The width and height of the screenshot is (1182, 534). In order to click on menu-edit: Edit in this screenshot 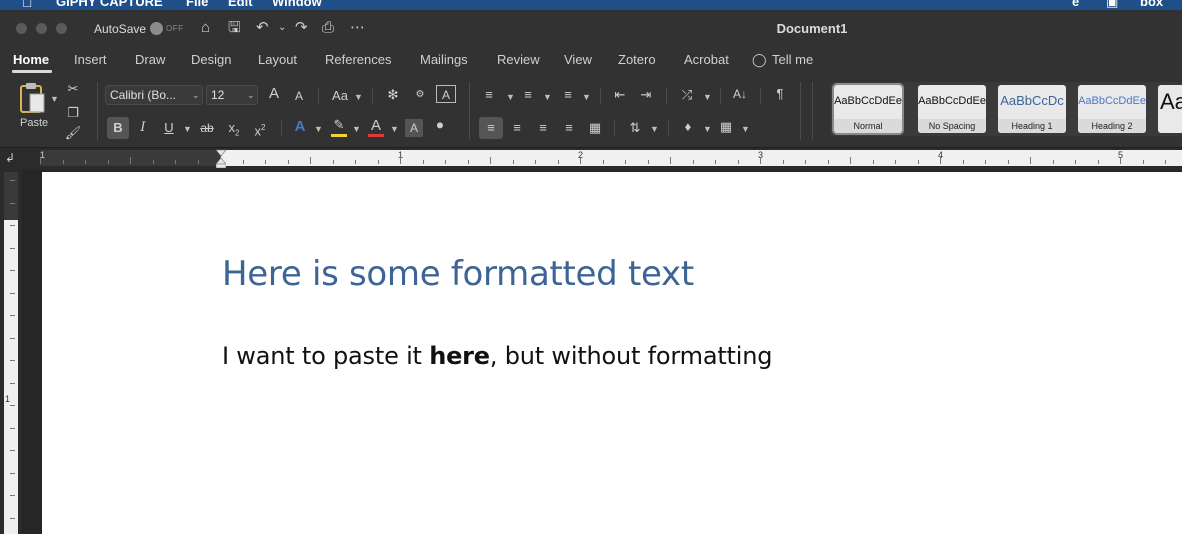, I will do `click(240, 4)`.